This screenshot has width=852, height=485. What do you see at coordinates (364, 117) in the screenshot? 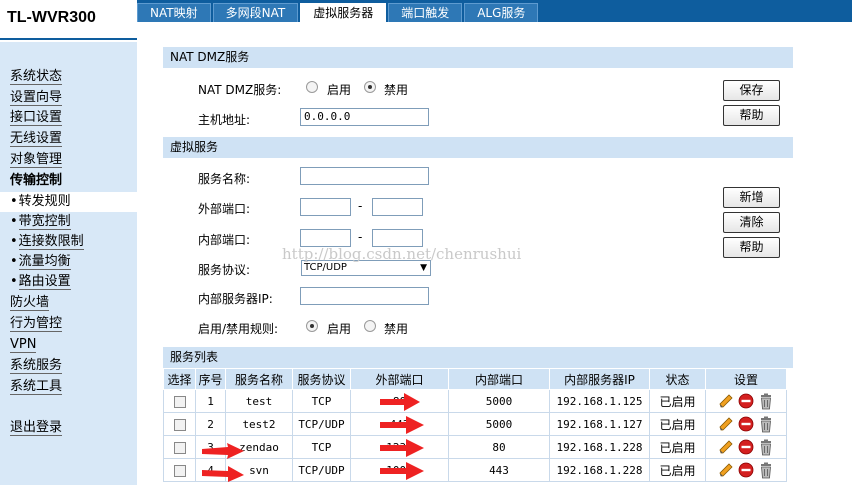
I see `dmz-host-input: 0.0.0.0` at bounding box center [364, 117].